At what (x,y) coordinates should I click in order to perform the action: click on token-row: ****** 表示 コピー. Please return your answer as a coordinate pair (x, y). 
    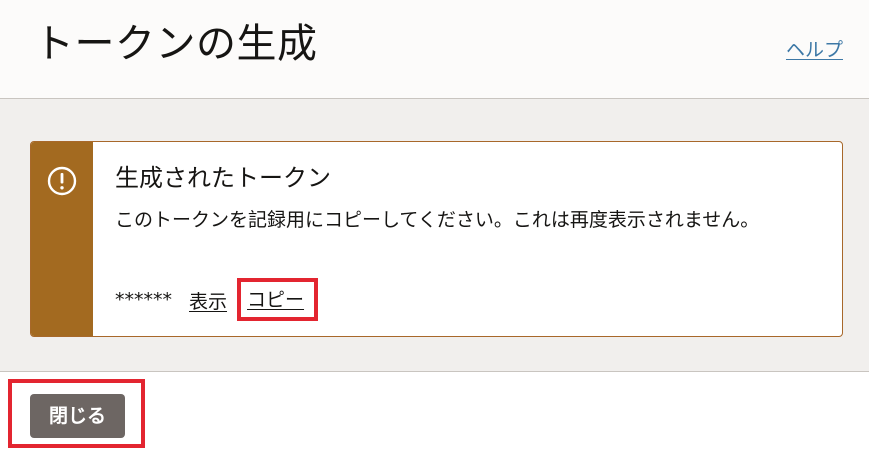
    Looking at the image, I should click on (217, 299).